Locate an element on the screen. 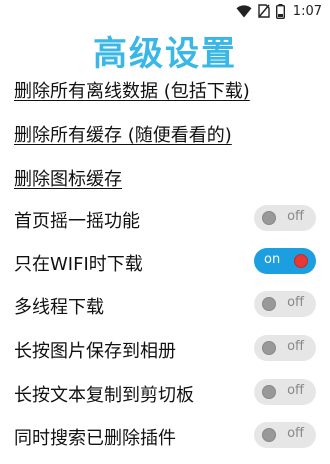 The height and width of the screenshot is (464, 330). setting-row-search-deleted-plugins: 同时搜索已删除插件 off is located at coordinates (165, 436).